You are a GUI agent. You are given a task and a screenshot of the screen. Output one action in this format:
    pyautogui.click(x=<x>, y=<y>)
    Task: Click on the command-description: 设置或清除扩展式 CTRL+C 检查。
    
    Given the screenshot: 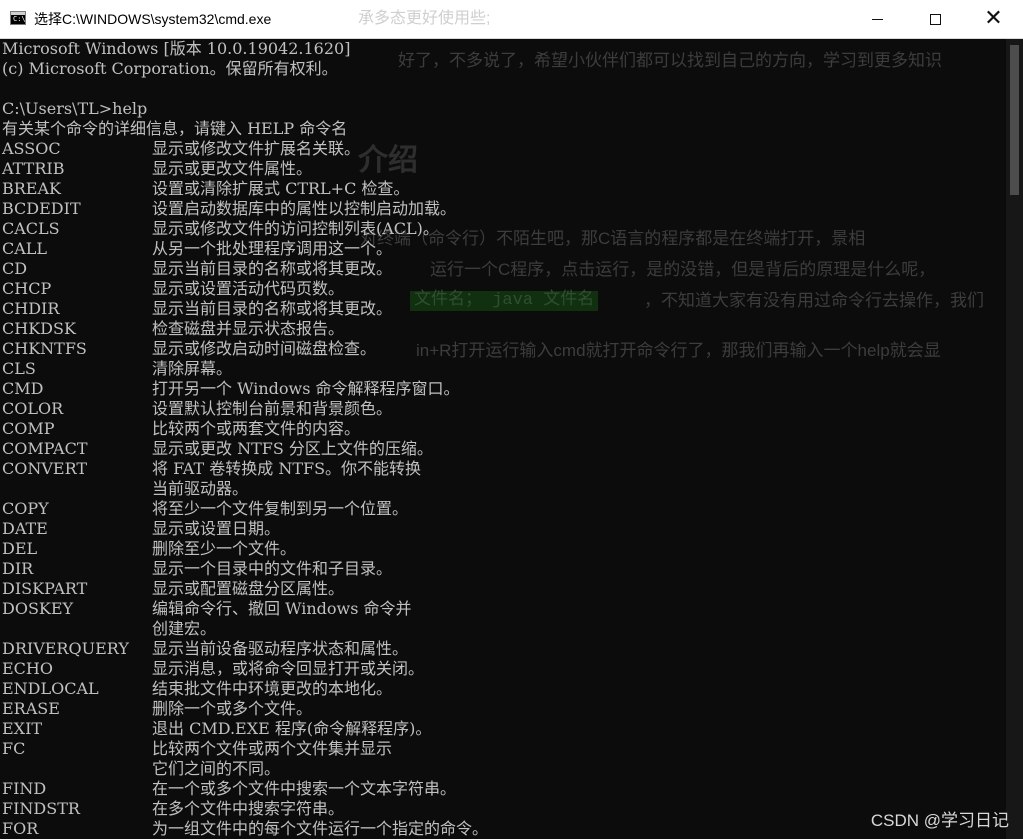 What is the action you would take?
    pyautogui.click(x=281, y=188)
    